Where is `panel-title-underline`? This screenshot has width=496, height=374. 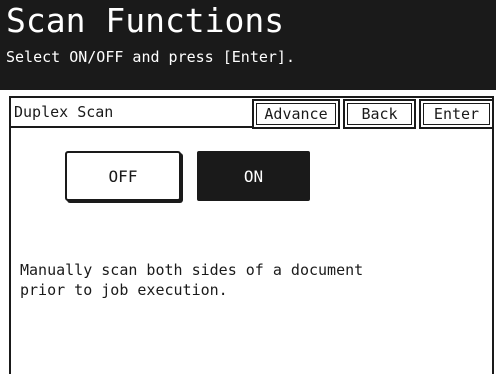 panel-title-underline is located at coordinates (130, 127).